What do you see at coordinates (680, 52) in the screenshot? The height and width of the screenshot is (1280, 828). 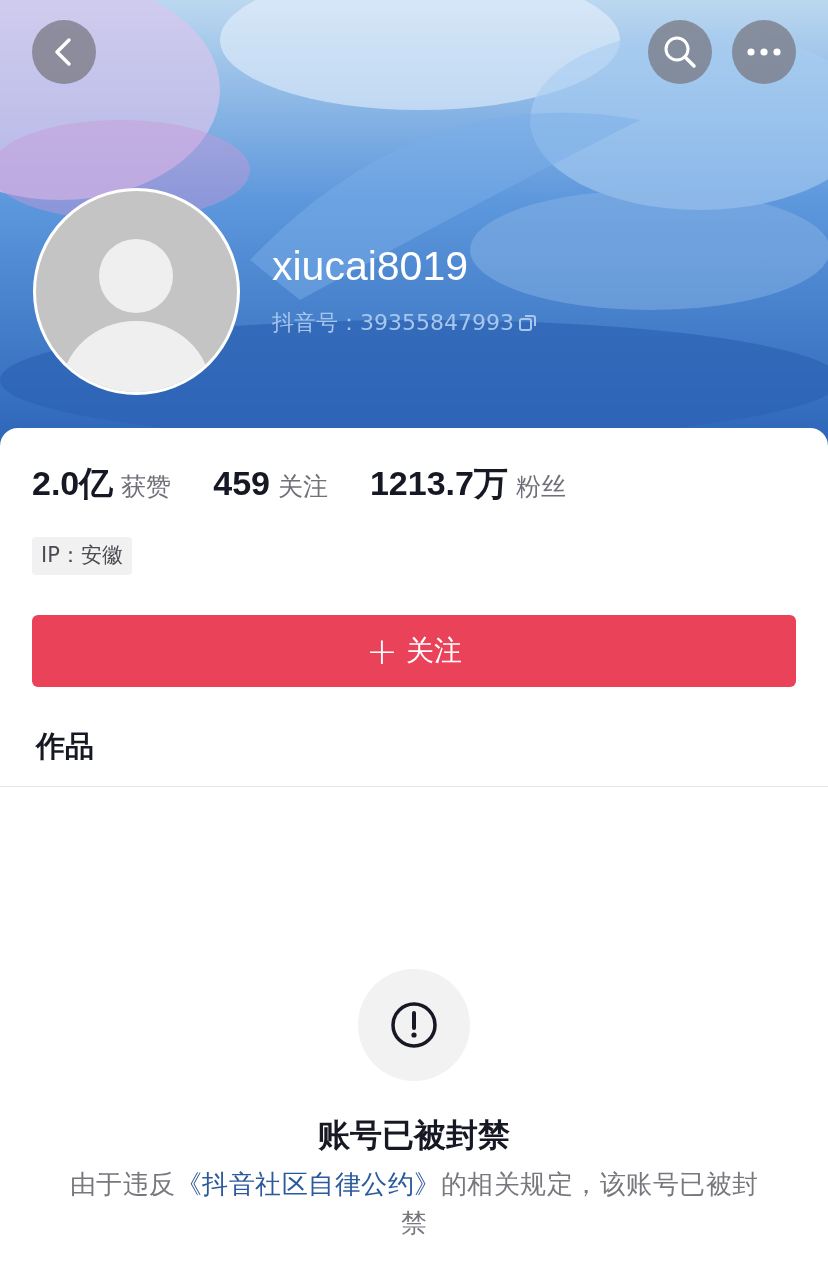 I see `search-icon` at bounding box center [680, 52].